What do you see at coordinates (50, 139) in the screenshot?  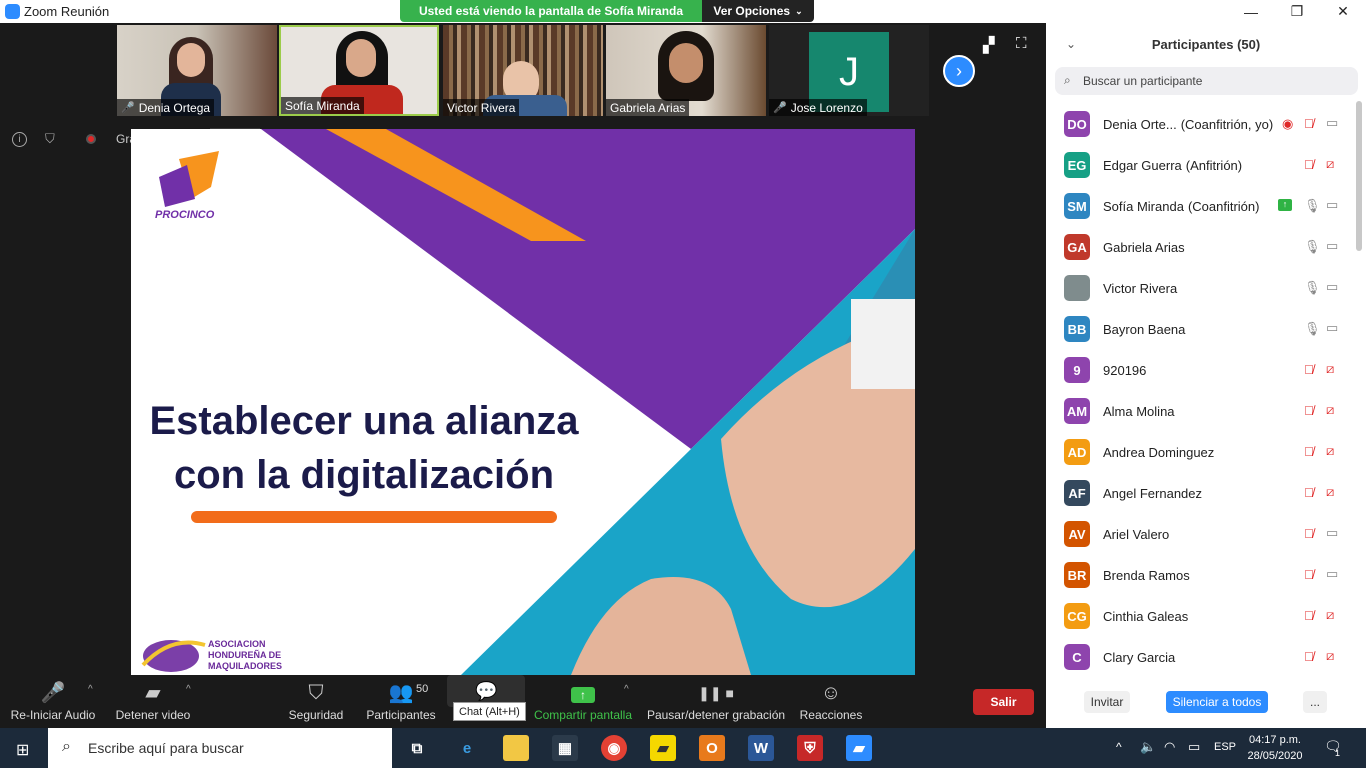 I see `shield-icon: ⛉` at bounding box center [50, 139].